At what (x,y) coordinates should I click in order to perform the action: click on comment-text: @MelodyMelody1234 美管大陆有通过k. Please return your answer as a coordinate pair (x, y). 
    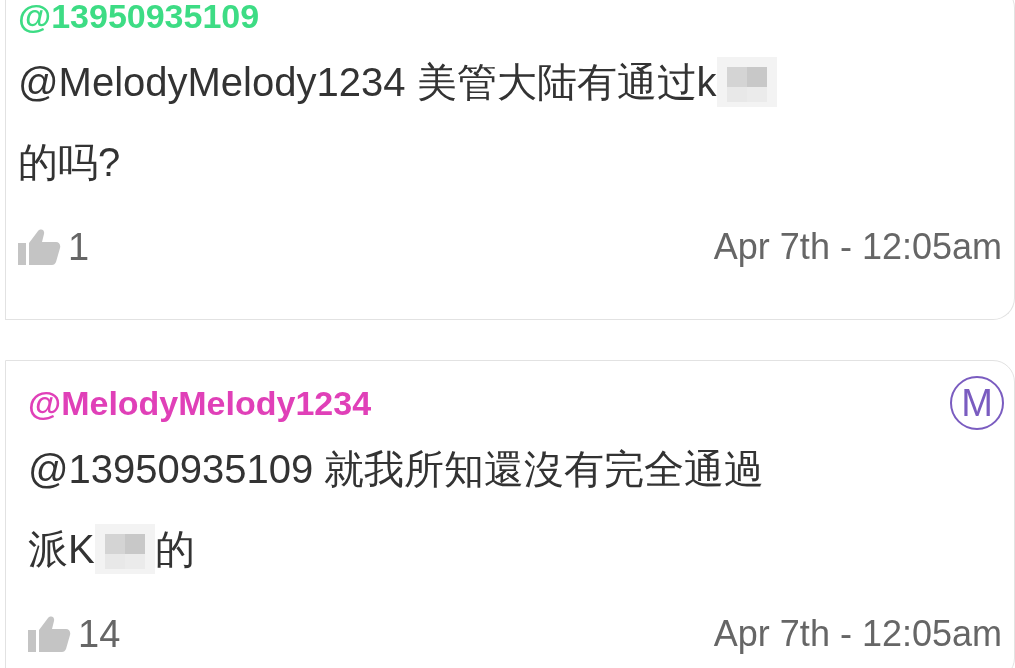
    Looking at the image, I should click on (367, 82).